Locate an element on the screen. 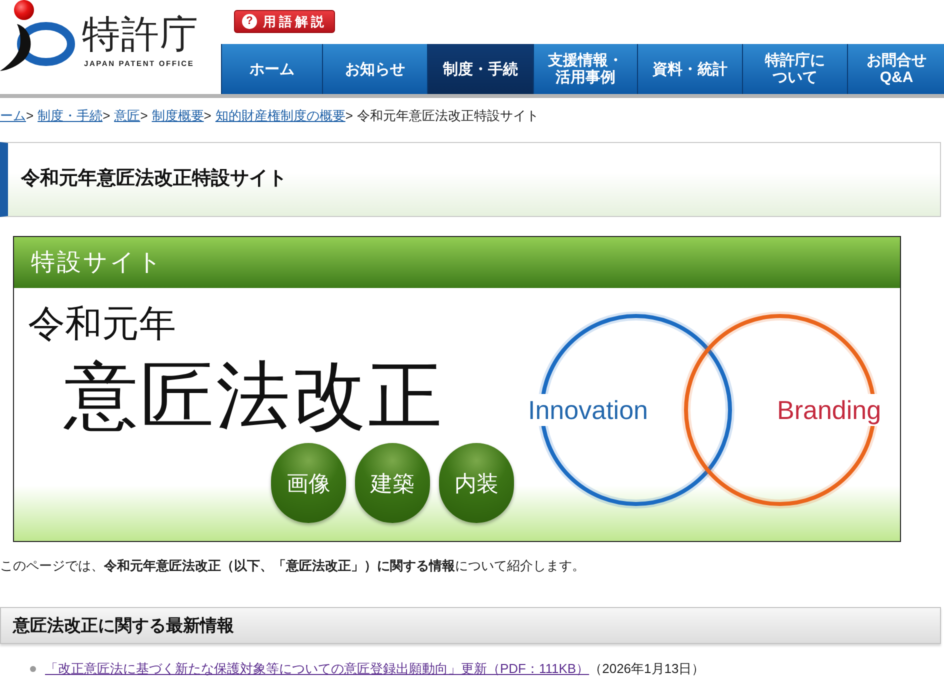 This screenshot has height=682, width=944. logo-title: 特許庁 is located at coordinates (140, 35).